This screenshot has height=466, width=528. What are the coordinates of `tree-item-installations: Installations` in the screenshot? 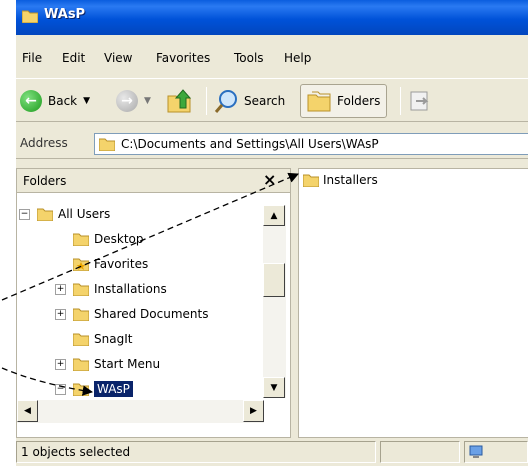 It's located at (120, 289).